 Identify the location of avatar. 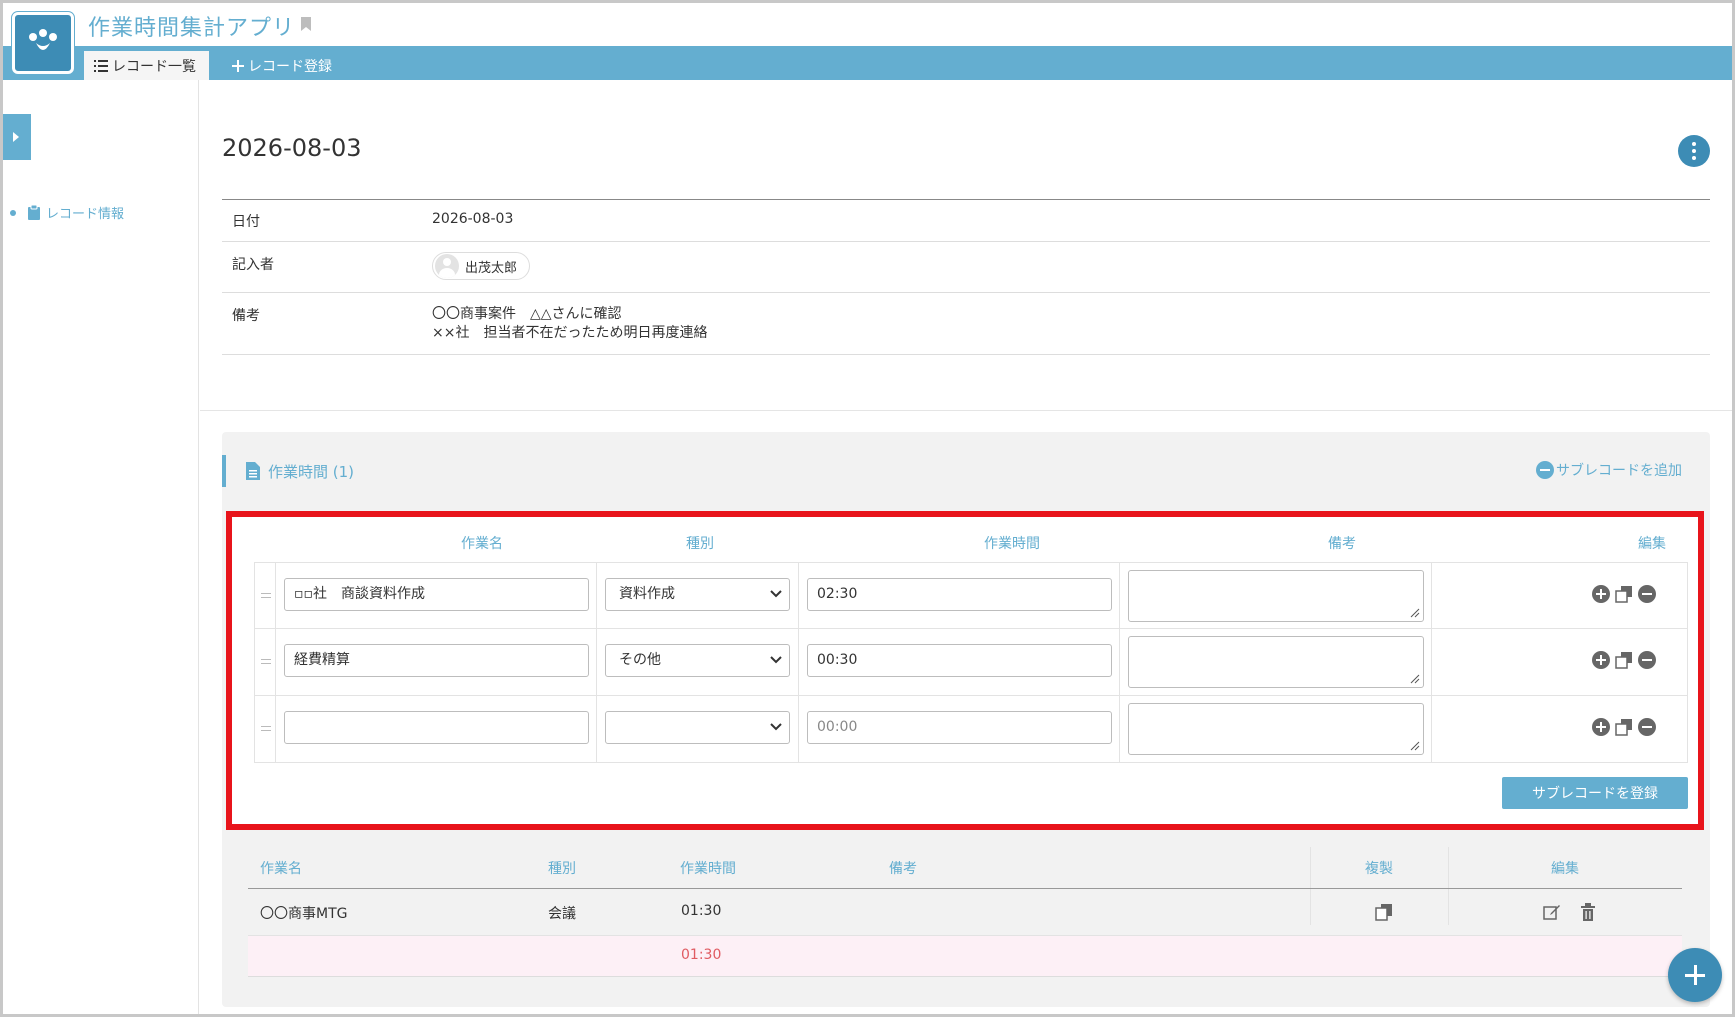
(447, 266).